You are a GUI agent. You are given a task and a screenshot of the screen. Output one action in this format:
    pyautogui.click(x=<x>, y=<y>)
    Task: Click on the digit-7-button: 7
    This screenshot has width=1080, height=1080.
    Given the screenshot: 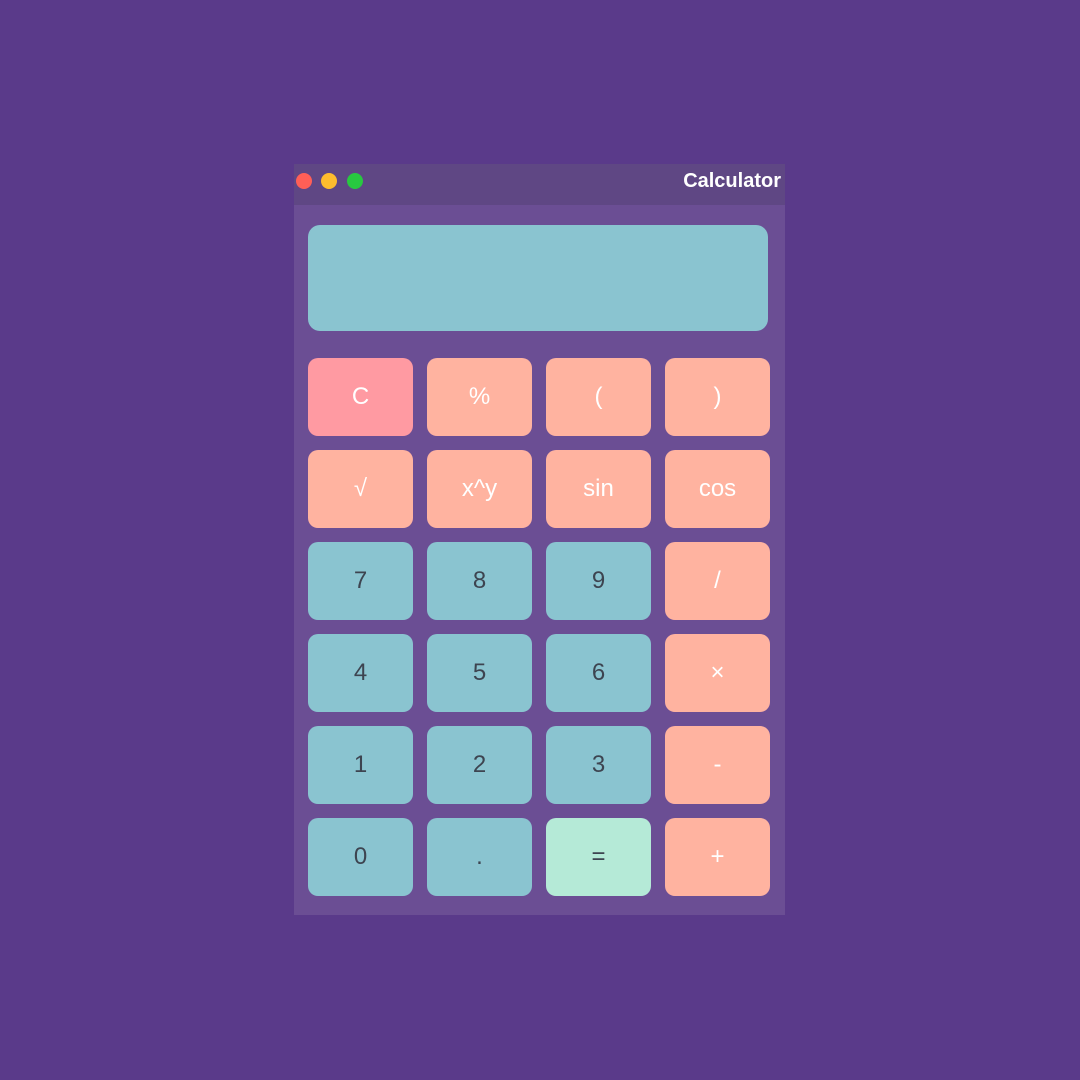 What is the action you would take?
    pyautogui.click(x=360, y=581)
    